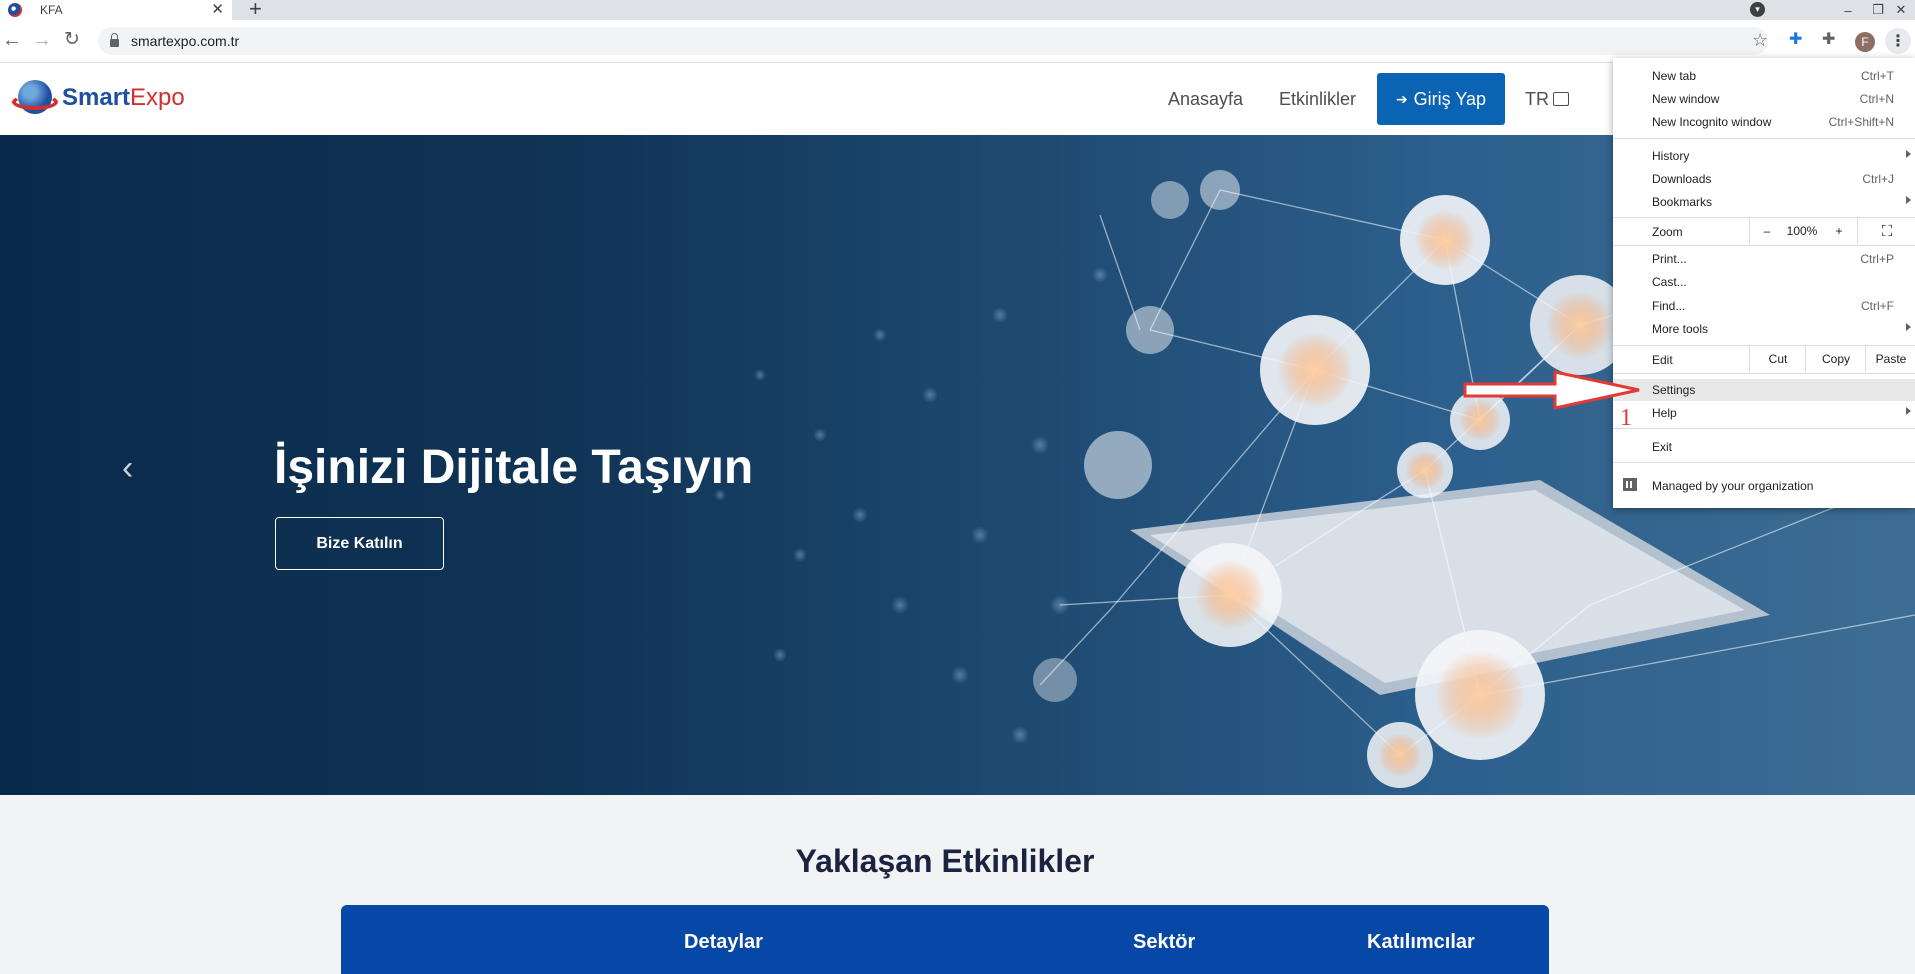  I want to click on menu-item-managed-by-organization: Managed by your organization, so click(1764, 486).